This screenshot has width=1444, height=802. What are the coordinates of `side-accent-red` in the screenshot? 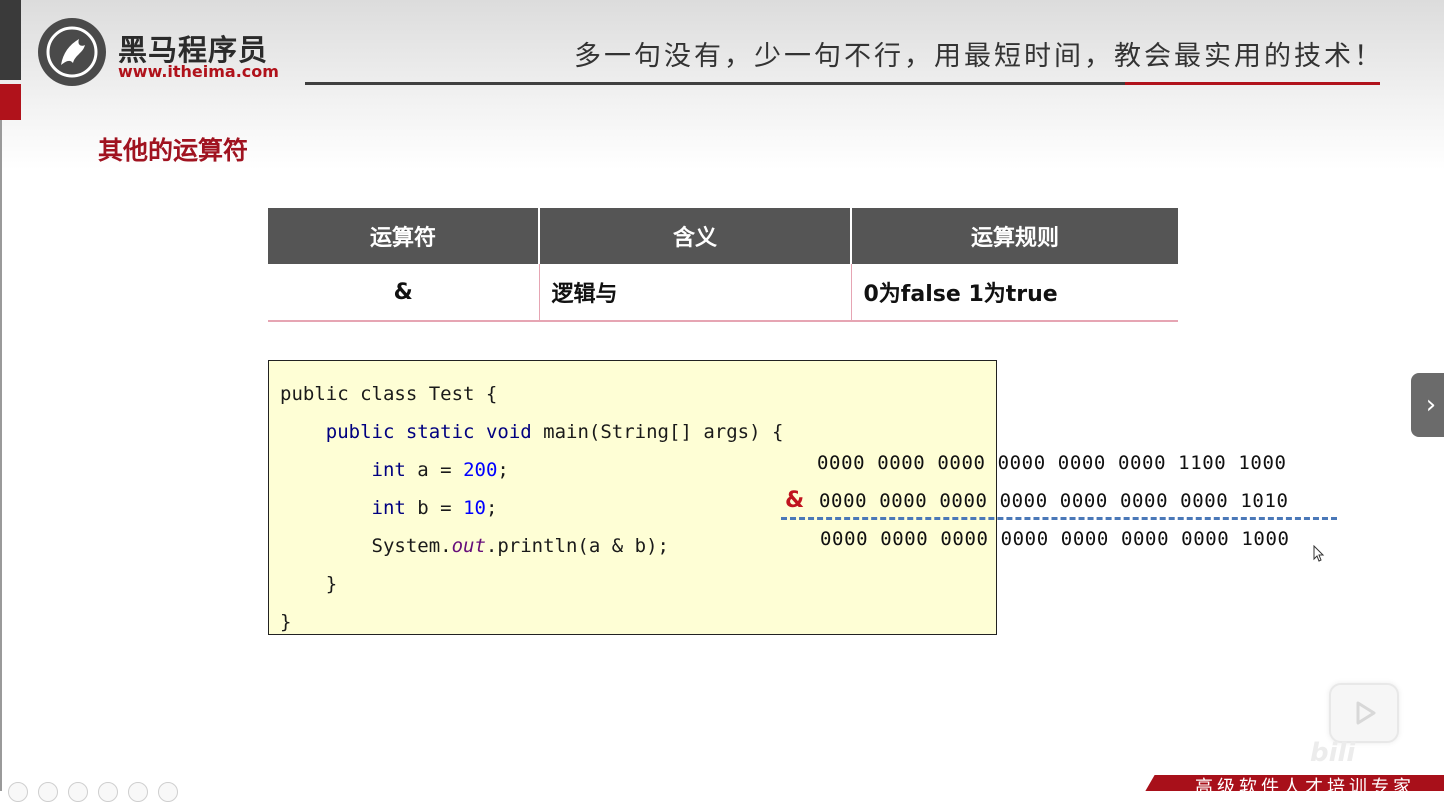 It's located at (10, 102).